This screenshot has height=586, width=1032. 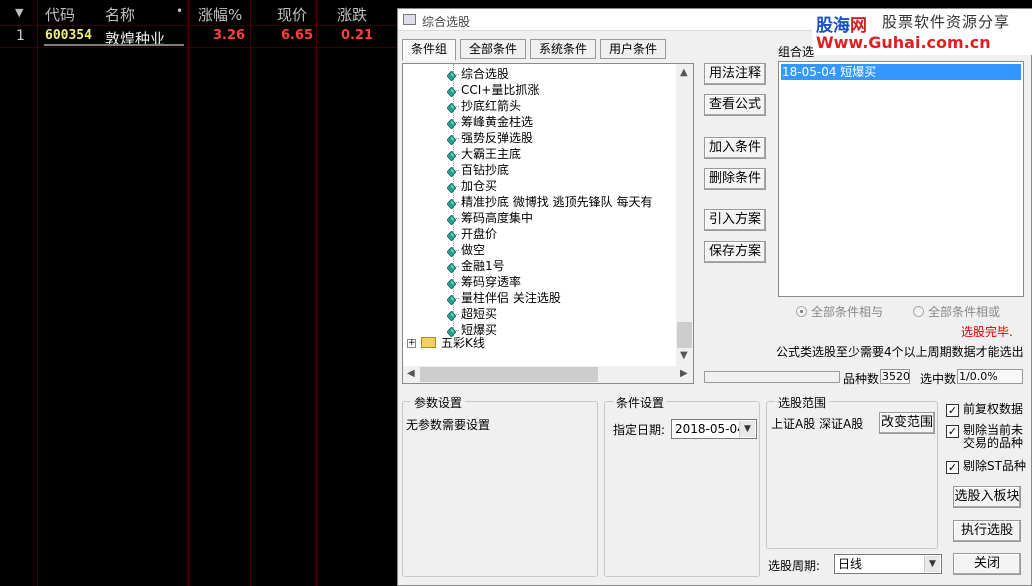 I want to click on execute-screening-button: 执行选股, so click(x=987, y=531).